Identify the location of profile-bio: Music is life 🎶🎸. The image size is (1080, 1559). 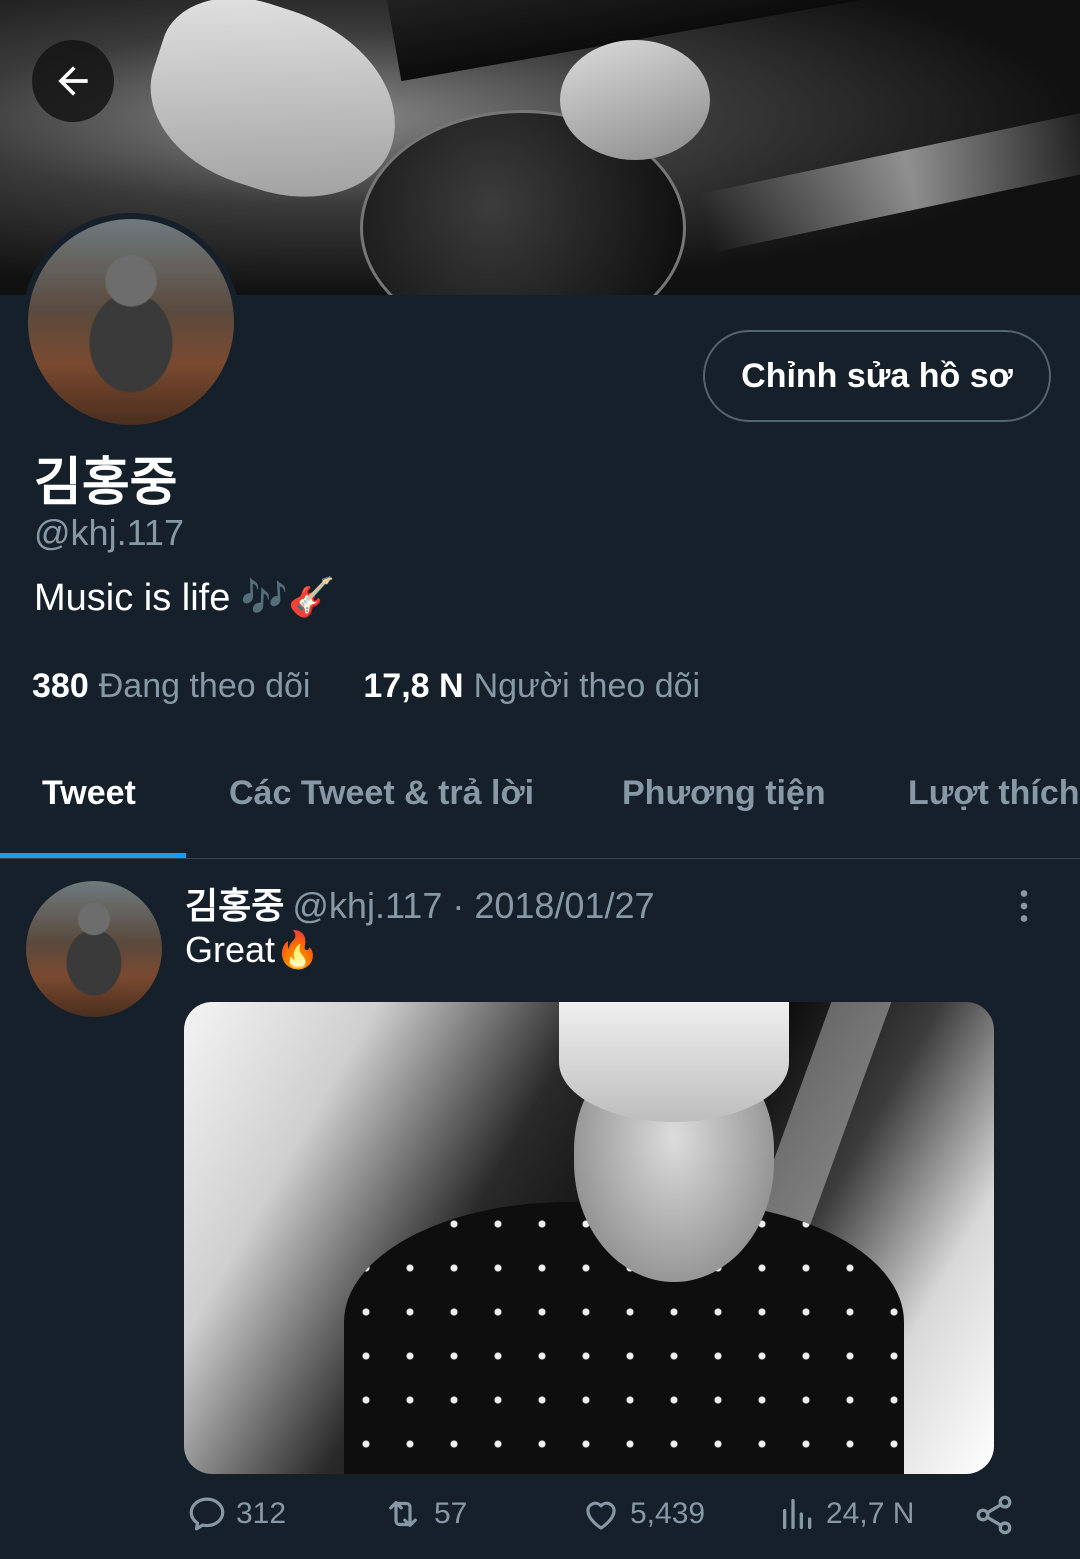
(185, 598).